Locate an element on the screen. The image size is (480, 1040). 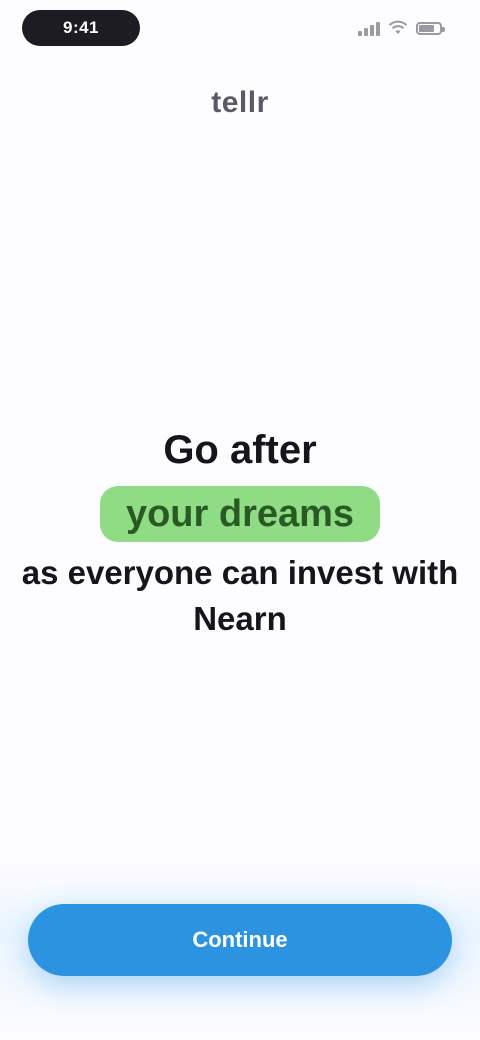
app-title: tellr is located at coordinates (240, 102).